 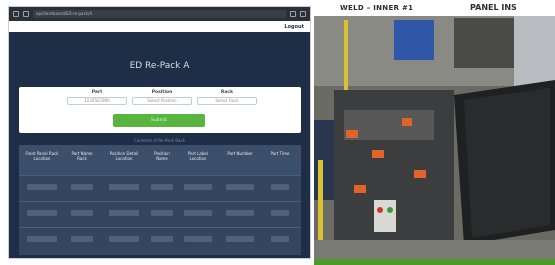 I want to click on logout-link: Logout, so click(x=294, y=27).